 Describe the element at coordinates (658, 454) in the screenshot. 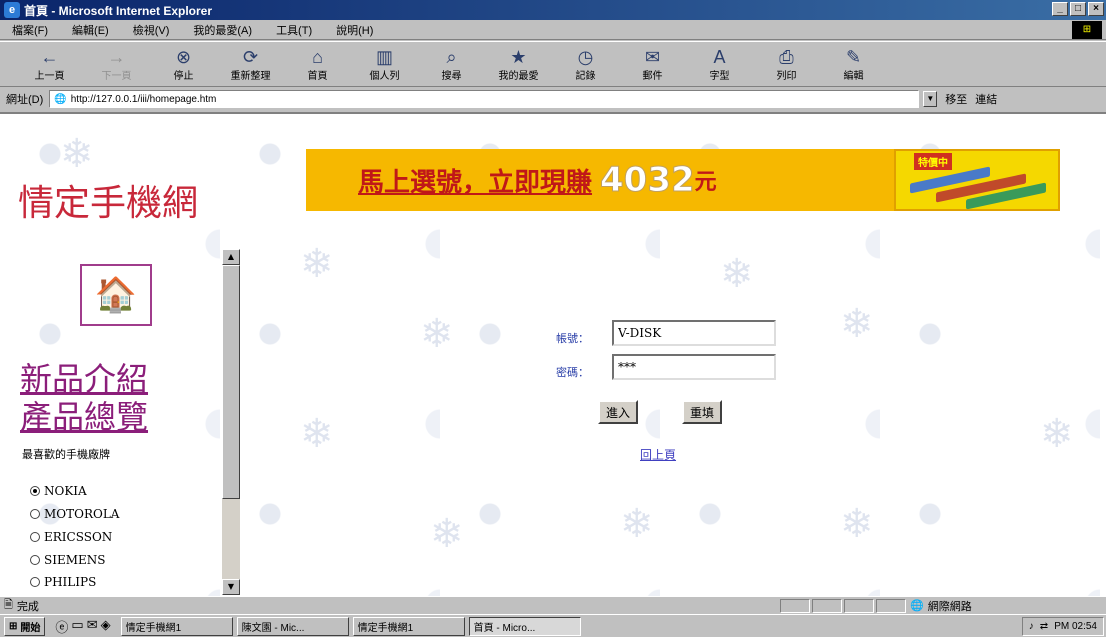

I see `back-link: 回上頁` at that location.